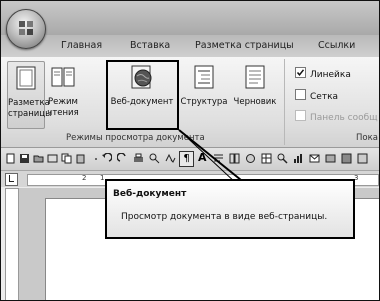 Image resolution: width=380 pixels, height=301 pixels. What do you see at coordinates (150, 45) in the screenshot?
I see `tab-insert: Вставка` at bounding box center [150, 45].